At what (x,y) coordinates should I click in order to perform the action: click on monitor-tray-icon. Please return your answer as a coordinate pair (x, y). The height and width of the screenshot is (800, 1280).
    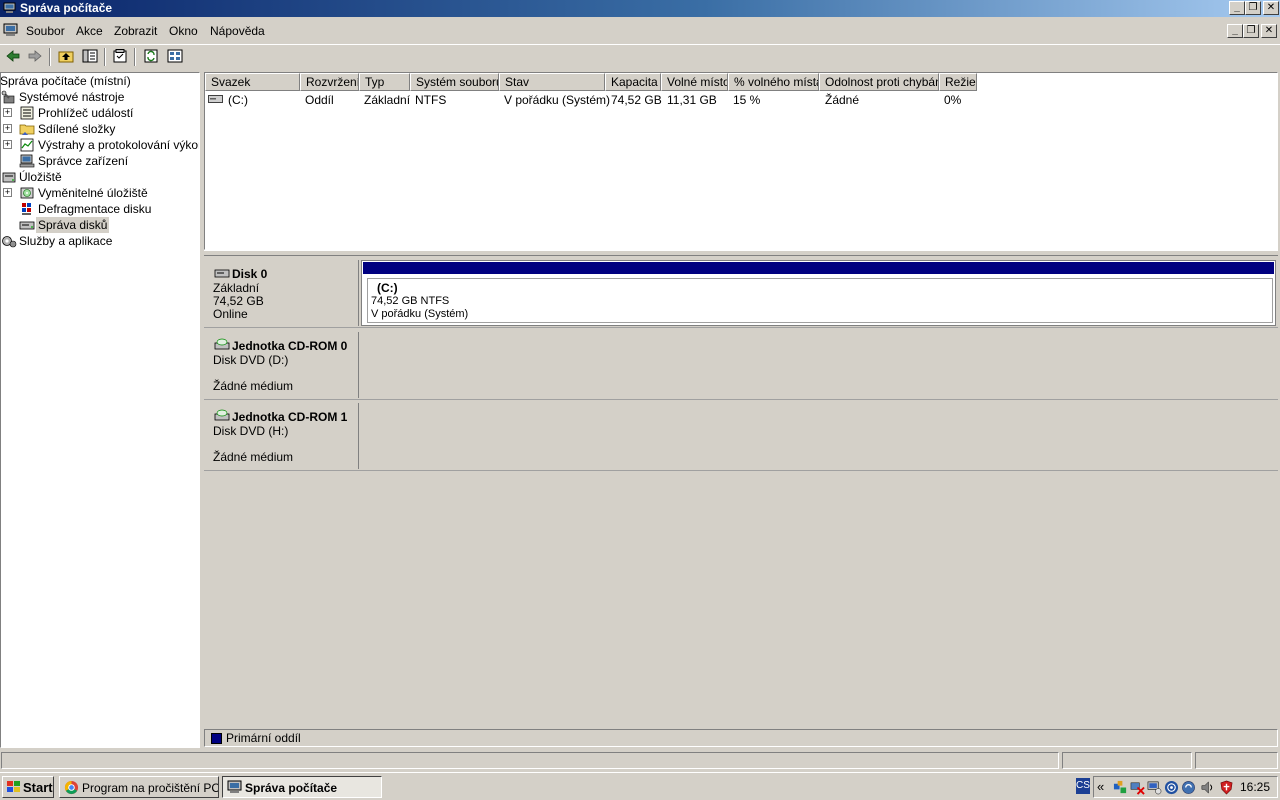
    Looking at the image, I should click on (1154, 787).